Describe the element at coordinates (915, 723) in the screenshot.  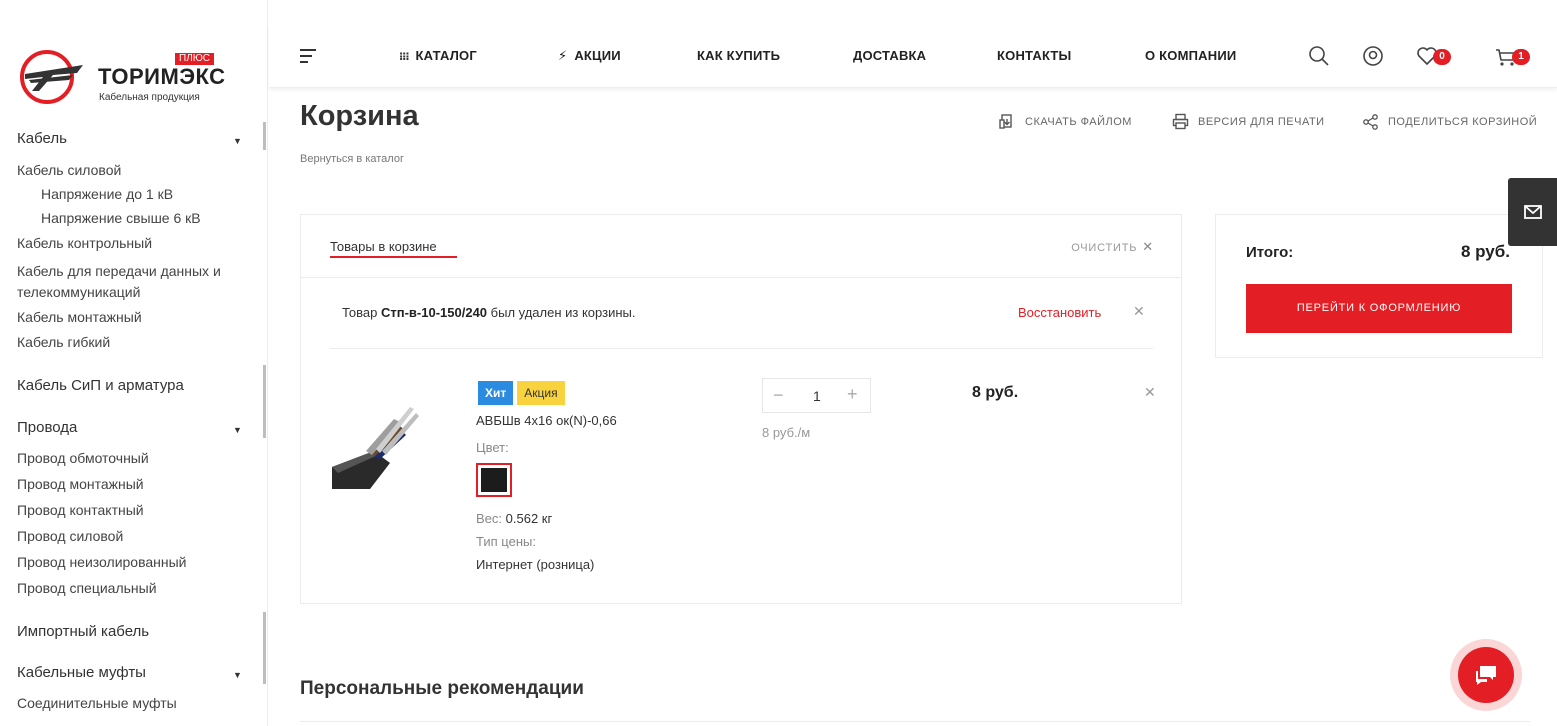
I see `recommendations-divider` at that location.